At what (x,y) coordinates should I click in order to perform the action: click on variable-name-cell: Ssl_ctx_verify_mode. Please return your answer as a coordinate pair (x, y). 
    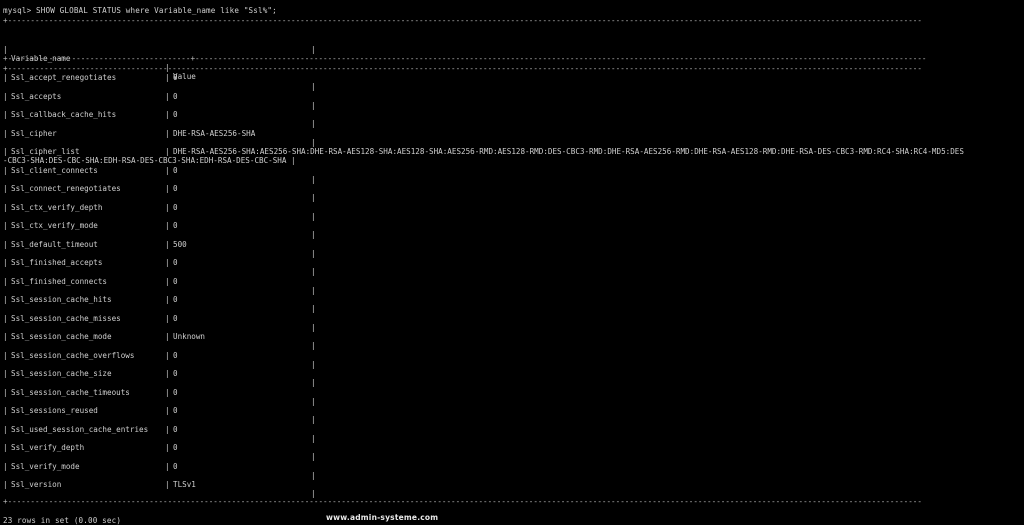
    Looking at the image, I should click on (54, 225).